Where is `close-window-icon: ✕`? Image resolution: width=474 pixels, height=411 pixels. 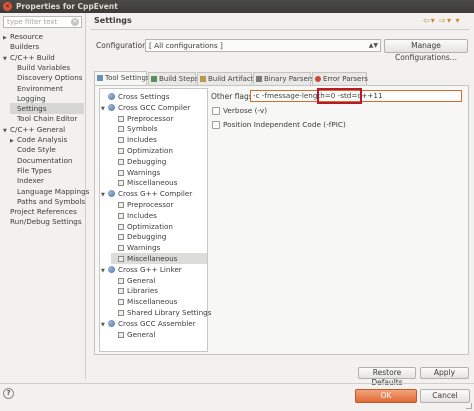
close-window-icon: ✕ is located at coordinates (7, 6).